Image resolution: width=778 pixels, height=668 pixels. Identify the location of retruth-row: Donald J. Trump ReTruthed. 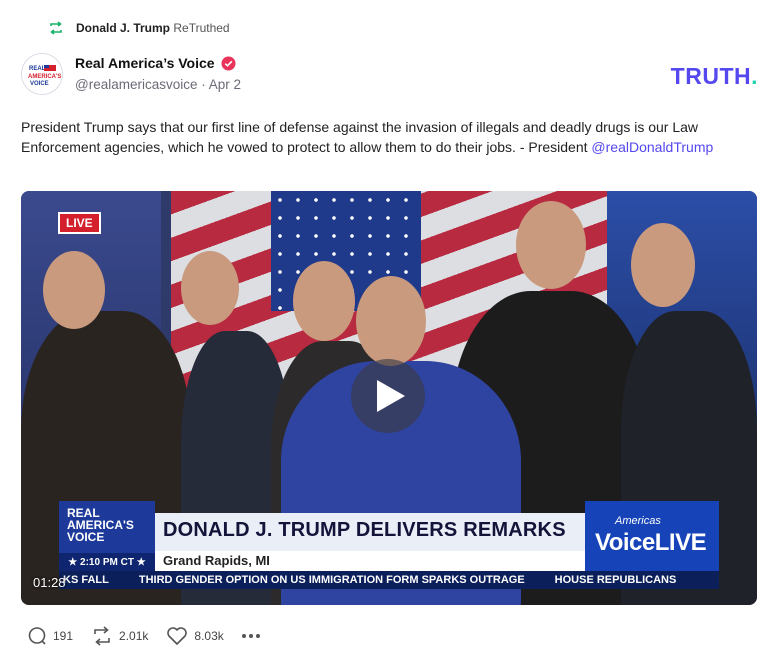
(139, 28).